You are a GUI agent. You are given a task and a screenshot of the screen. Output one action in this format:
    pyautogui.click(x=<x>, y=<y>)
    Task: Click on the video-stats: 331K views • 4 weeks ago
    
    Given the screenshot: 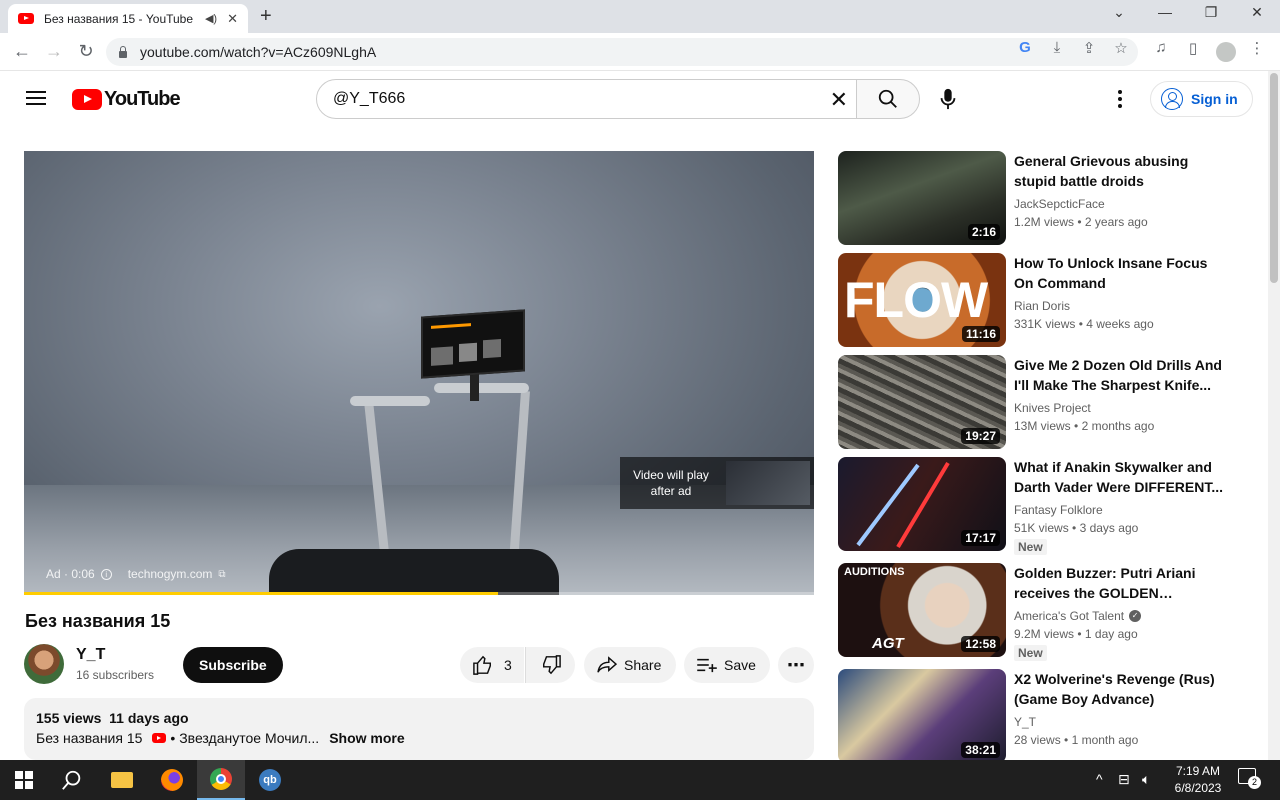 What is the action you would take?
    pyautogui.click(x=1084, y=324)
    